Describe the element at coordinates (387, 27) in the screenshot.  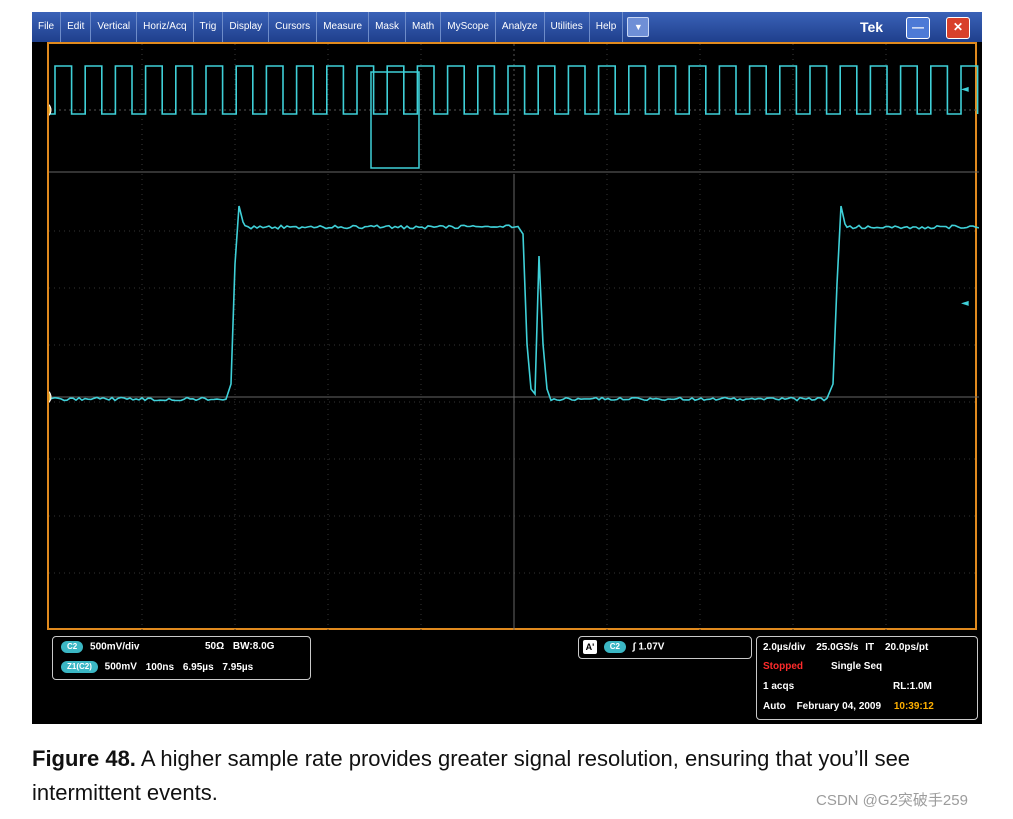
I see `menu-item-mask: Mask` at that location.